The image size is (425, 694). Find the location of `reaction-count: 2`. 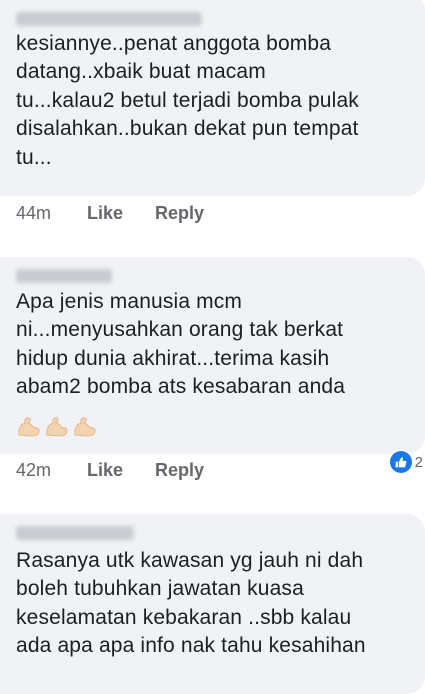

reaction-count: 2 is located at coordinates (418, 462).